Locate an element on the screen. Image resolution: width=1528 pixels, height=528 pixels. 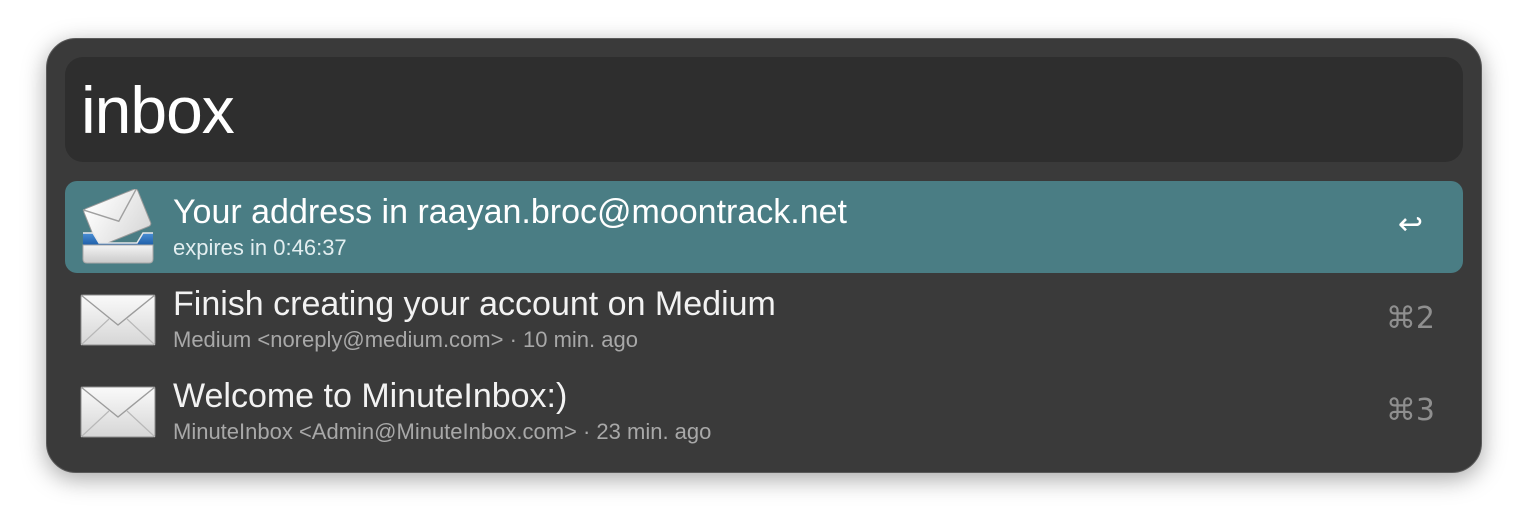
shortcut-label: ⌘2 is located at coordinates (1410, 318).